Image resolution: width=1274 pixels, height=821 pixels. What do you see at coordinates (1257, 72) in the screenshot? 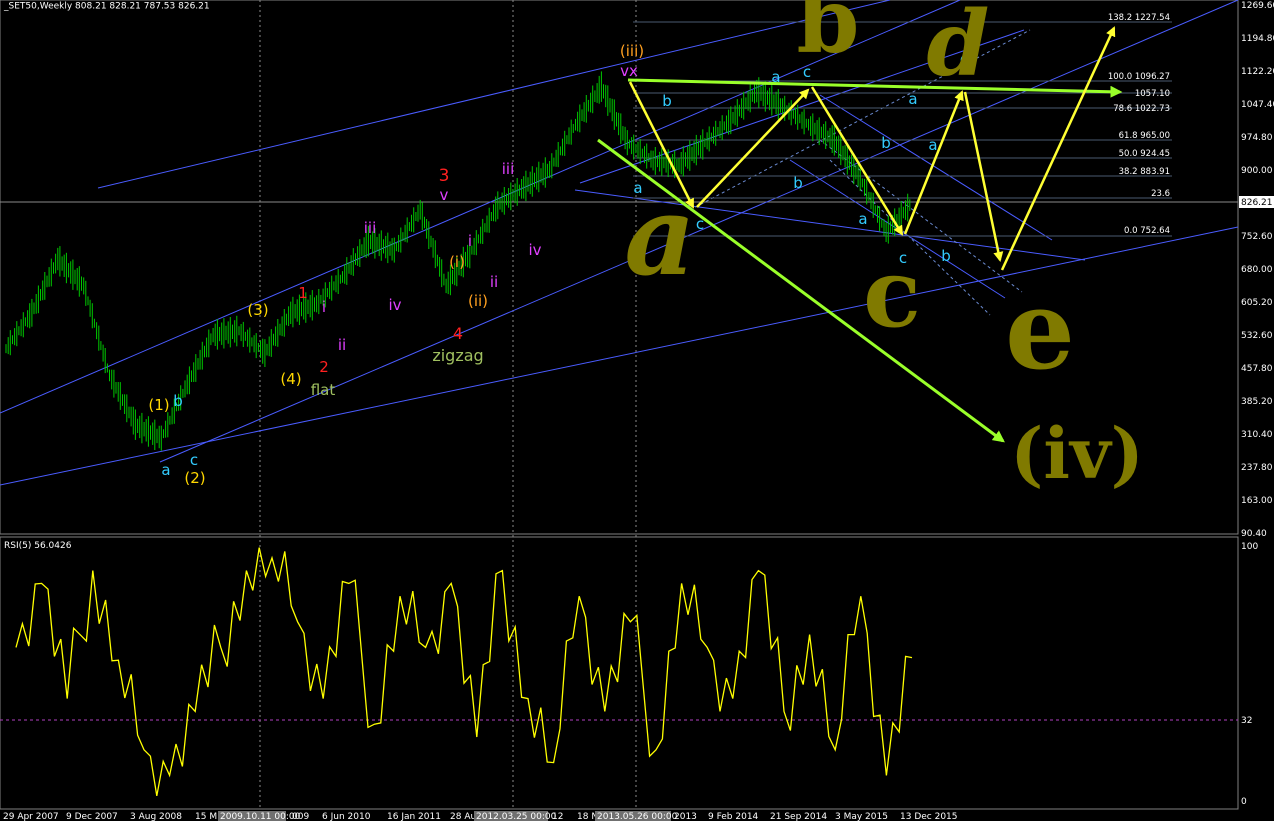
I see `price-tick: 1122.20` at bounding box center [1257, 72].